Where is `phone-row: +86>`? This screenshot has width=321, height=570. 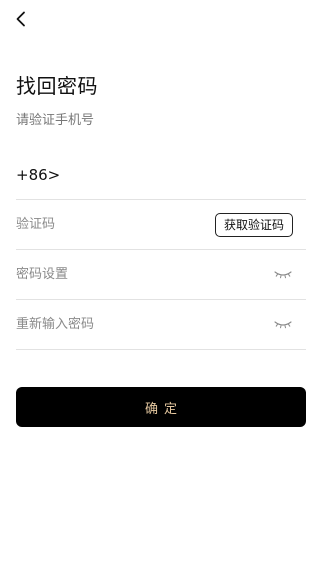
phone-row: +86> is located at coordinates (161, 175).